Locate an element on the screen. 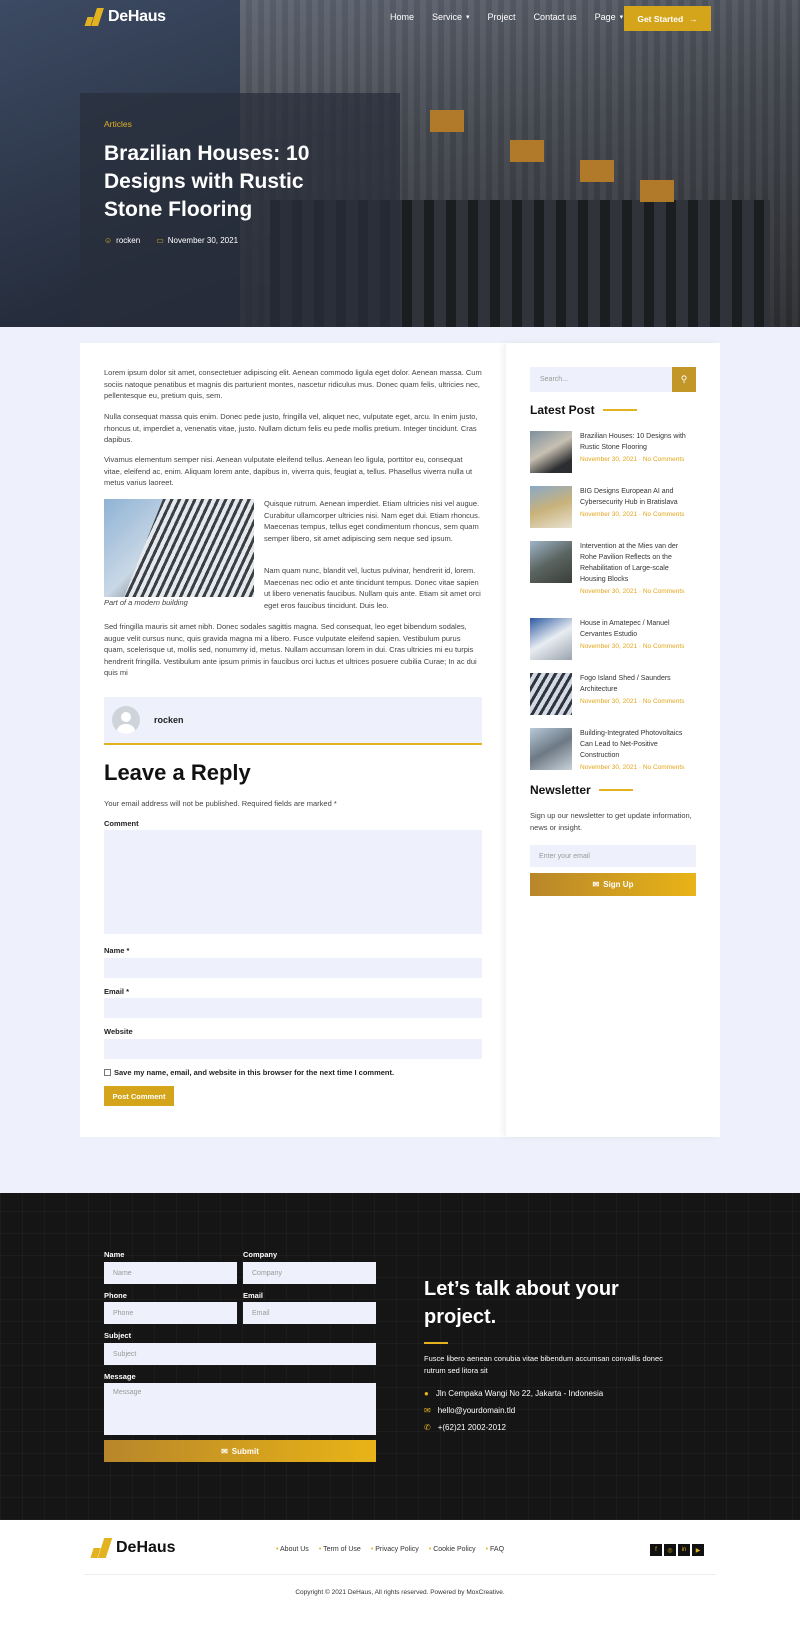 Image resolution: width=800 pixels, height=1627 pixels. hero-meta: ☺ rocken ▭ November 30, 2021 is located at coordinates (171, 240).